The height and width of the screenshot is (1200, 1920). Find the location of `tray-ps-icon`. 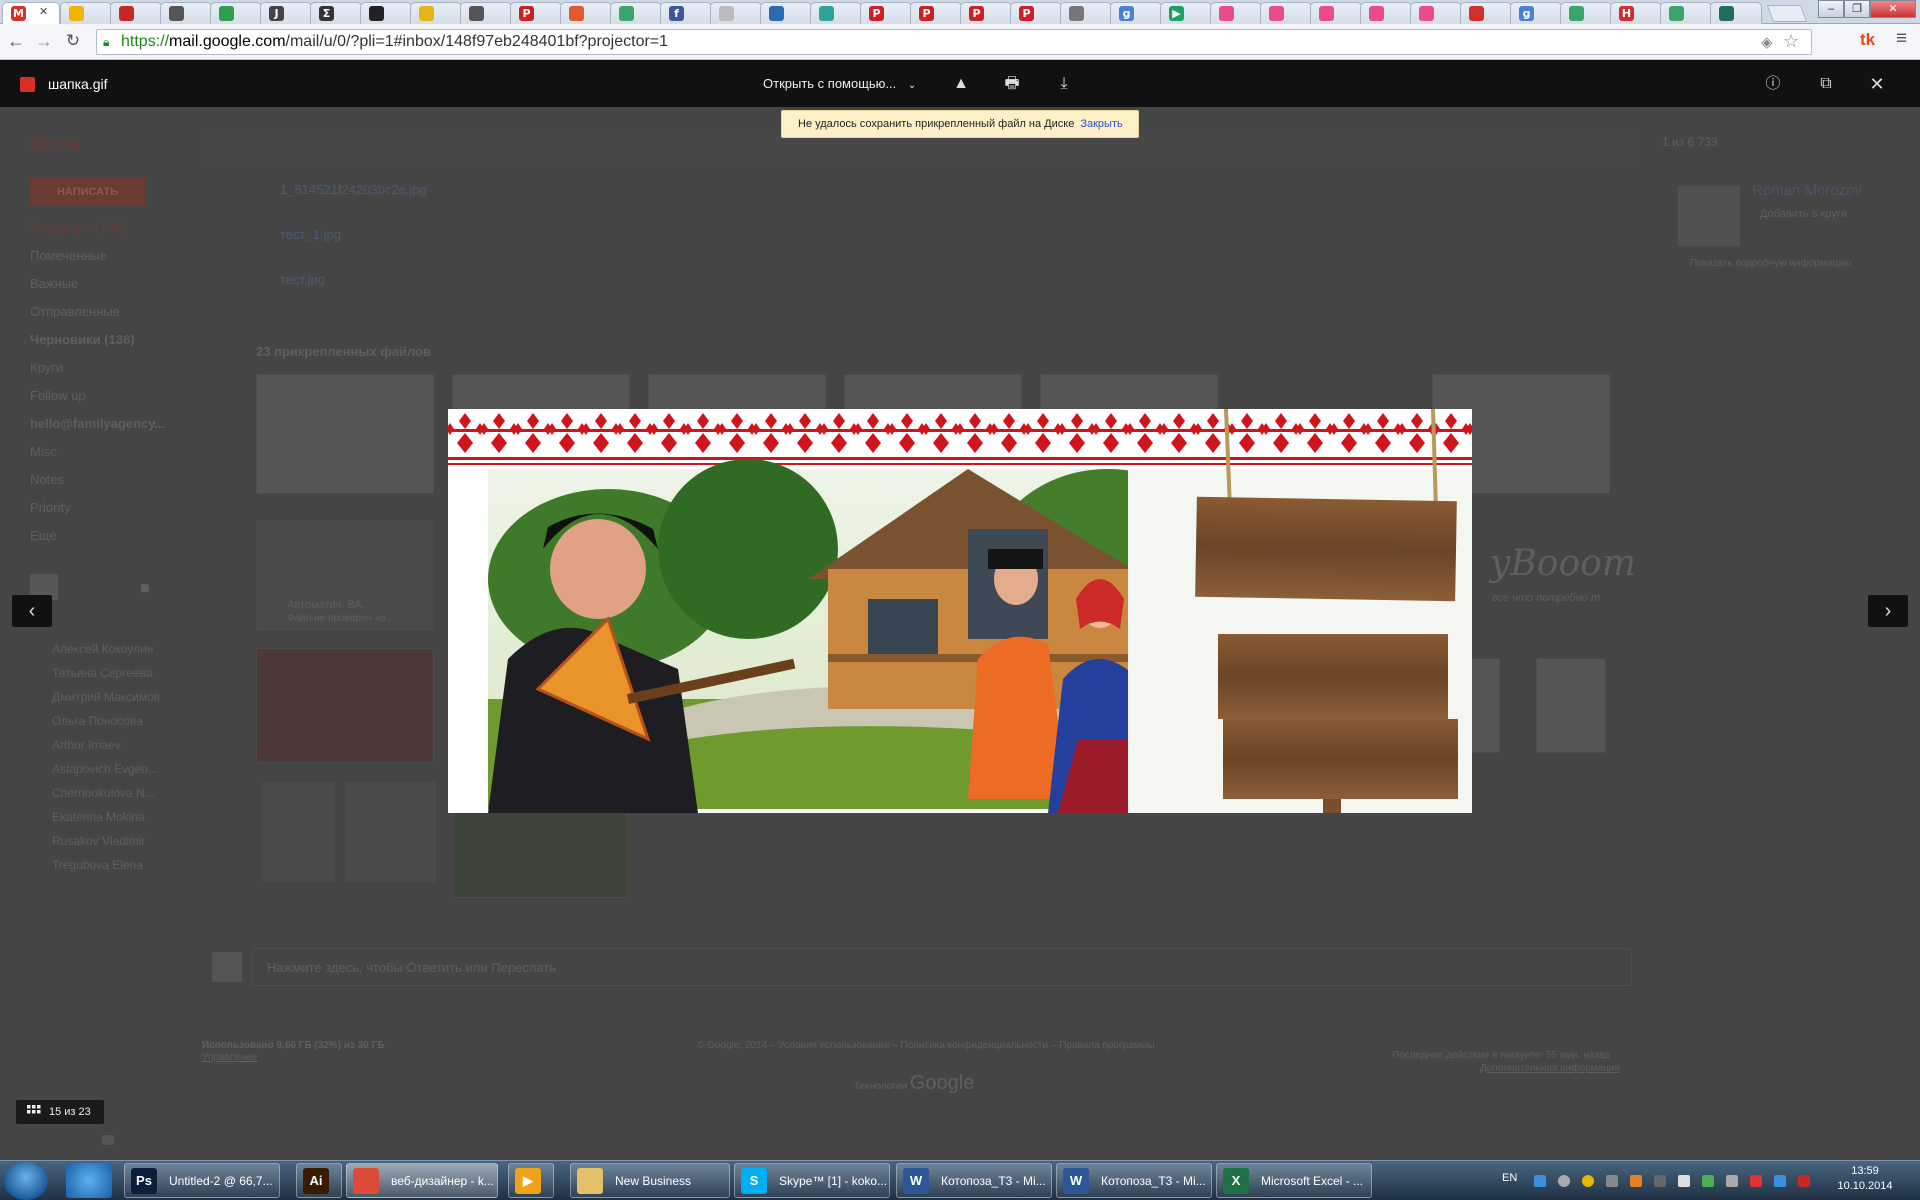

tray-ps-icon is located at coordinates (1660, 1181).